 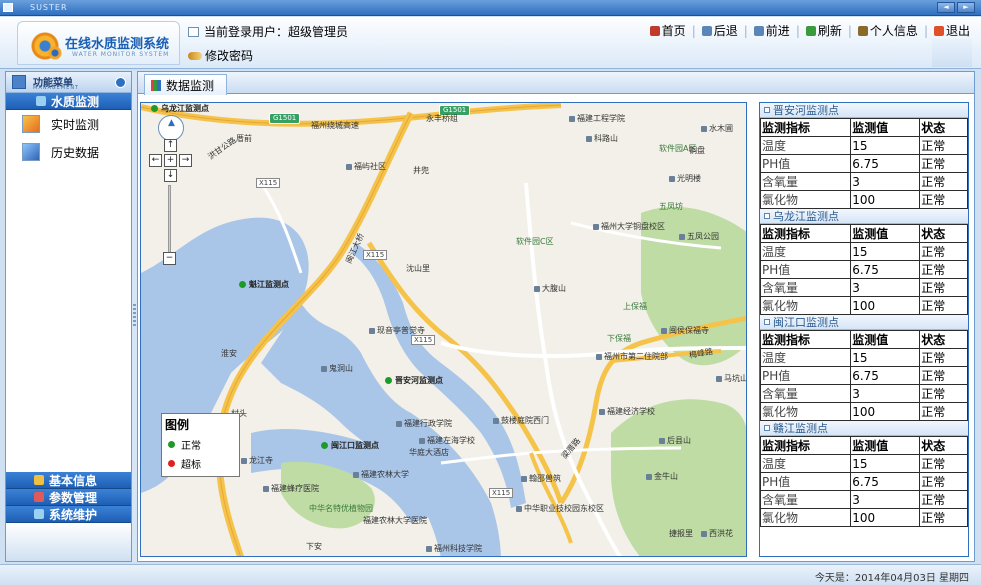 I want to click on pan-east-button: →, so click(x=185, y=160).